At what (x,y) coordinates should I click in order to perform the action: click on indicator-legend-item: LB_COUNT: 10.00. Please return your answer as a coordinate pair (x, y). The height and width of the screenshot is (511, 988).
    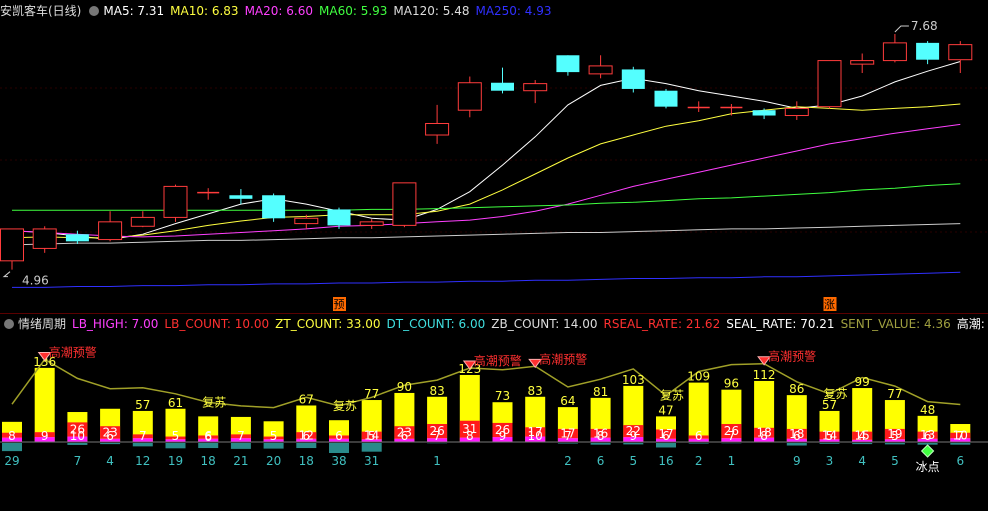
    Looking at the image, I should click on (217, 324).